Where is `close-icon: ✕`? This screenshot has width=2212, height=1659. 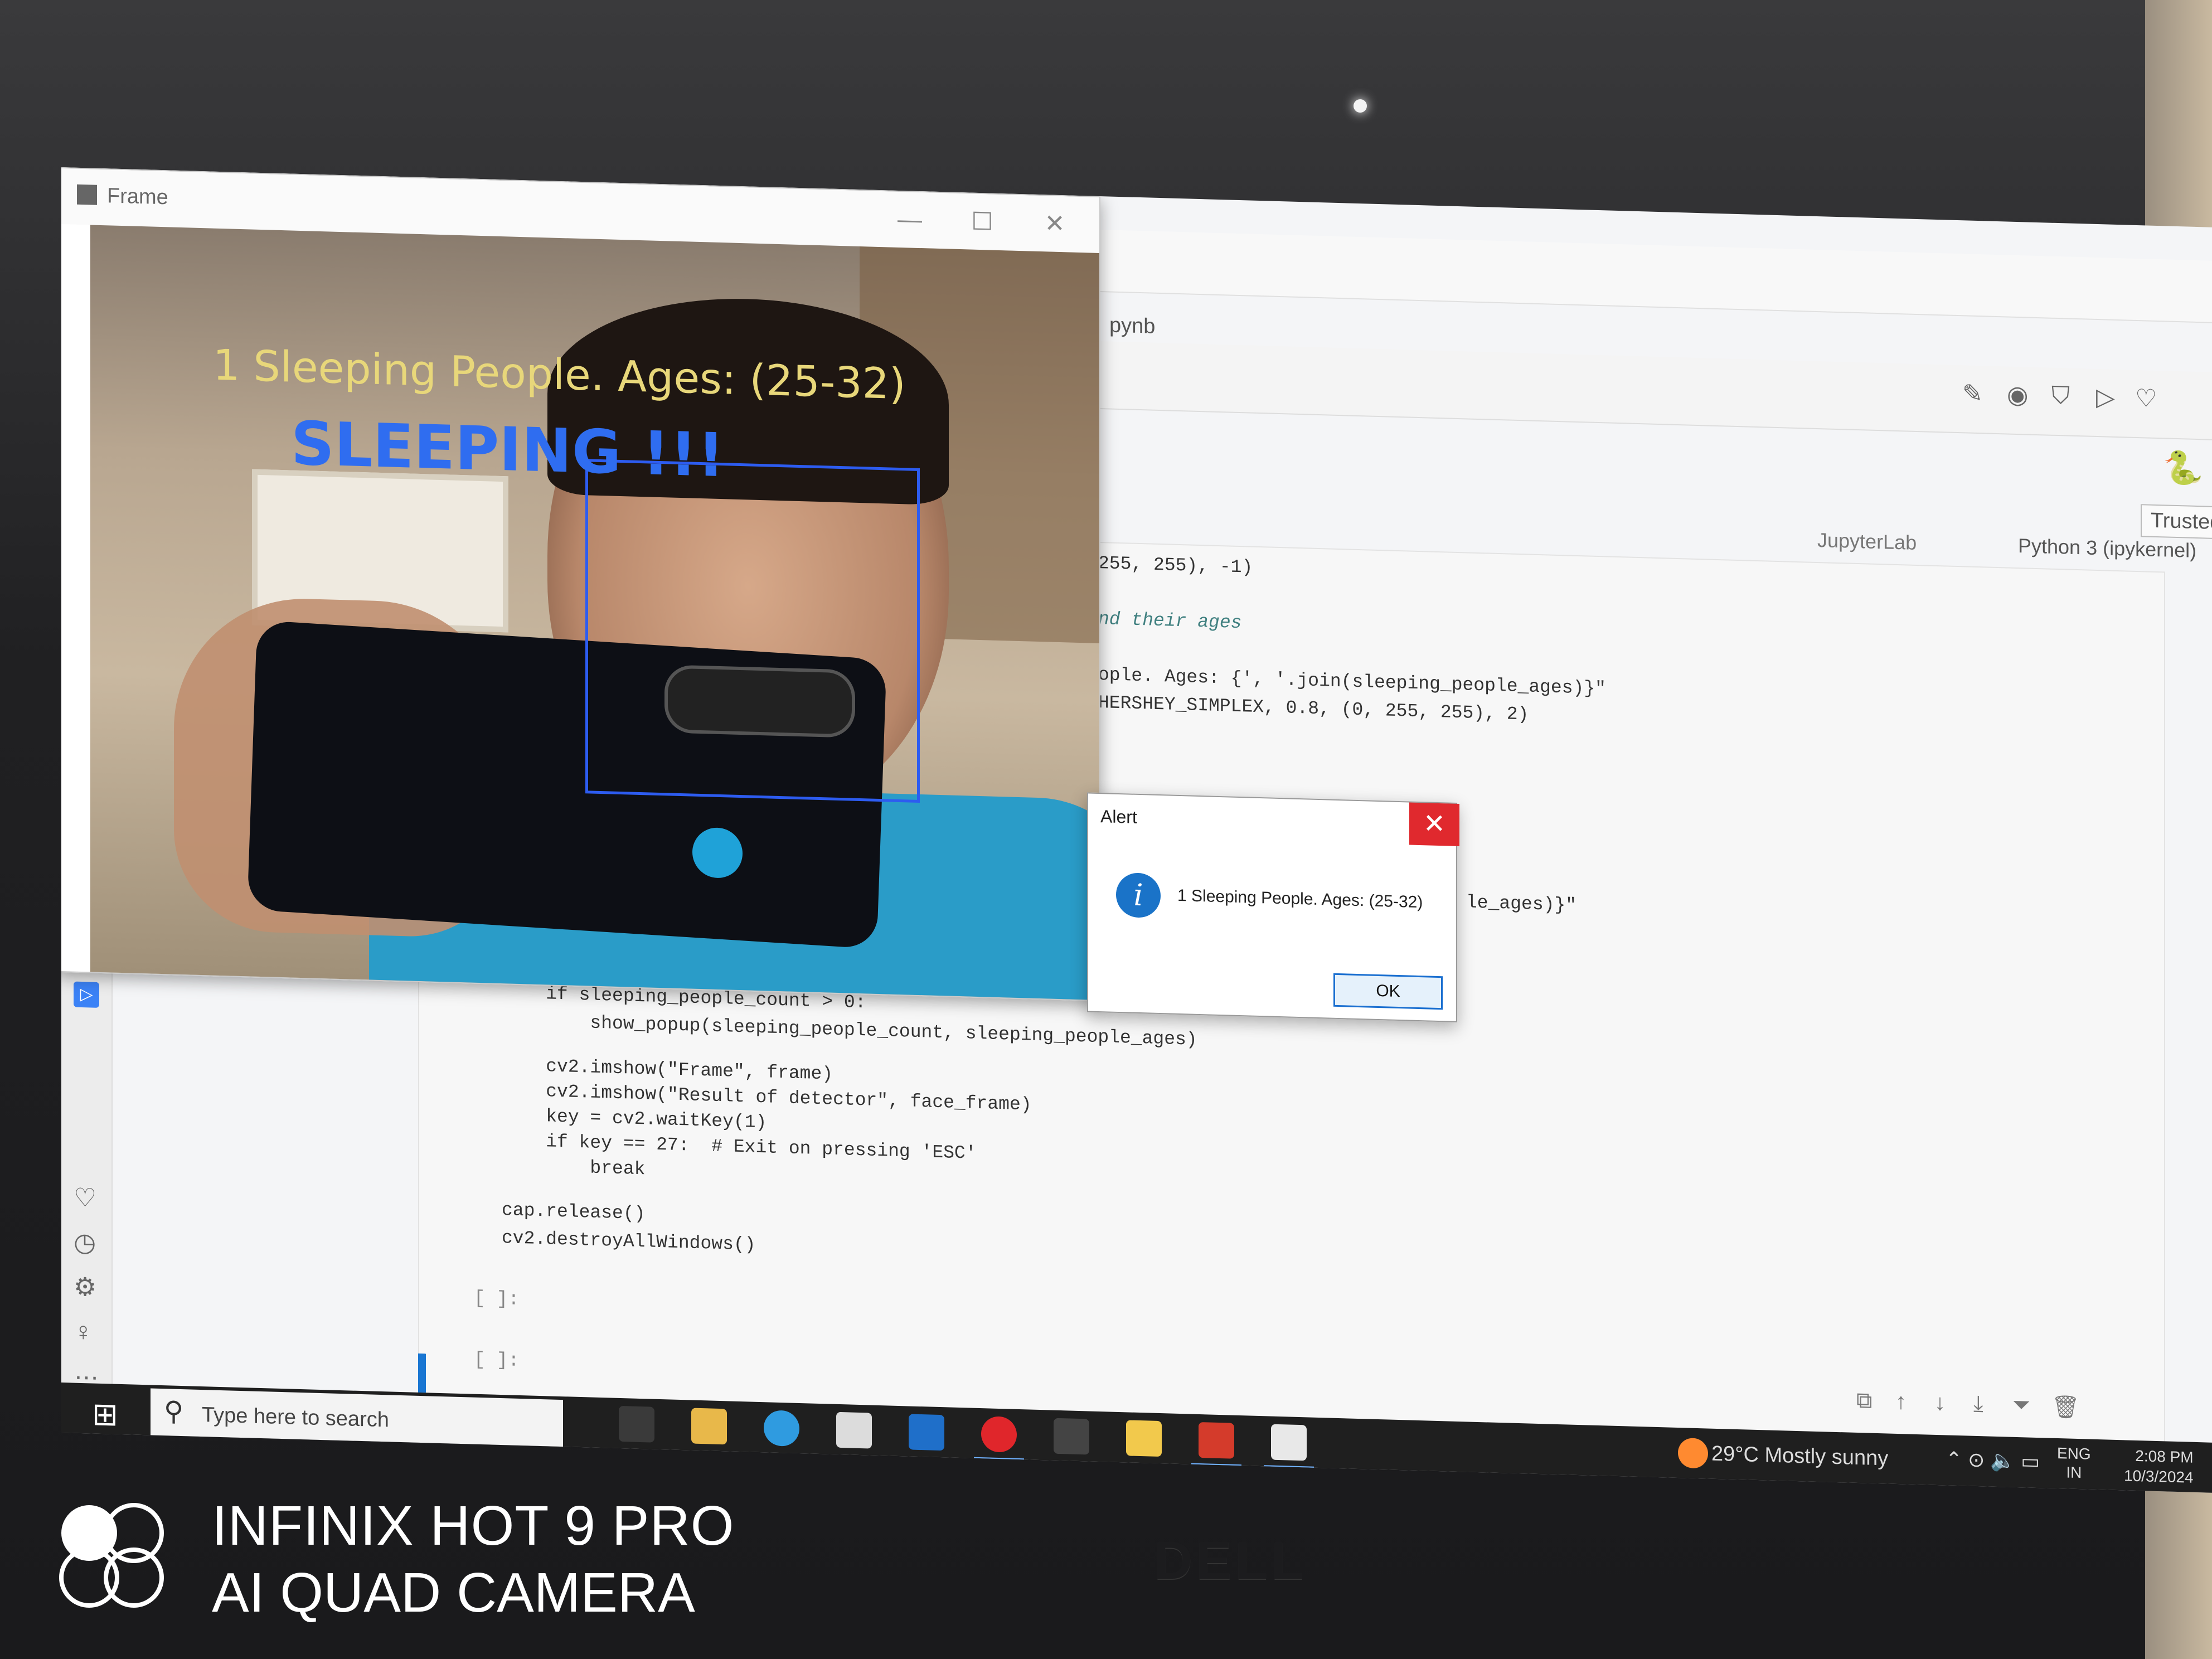
close-icon: ✕ is located at coordinates (1434, 824).